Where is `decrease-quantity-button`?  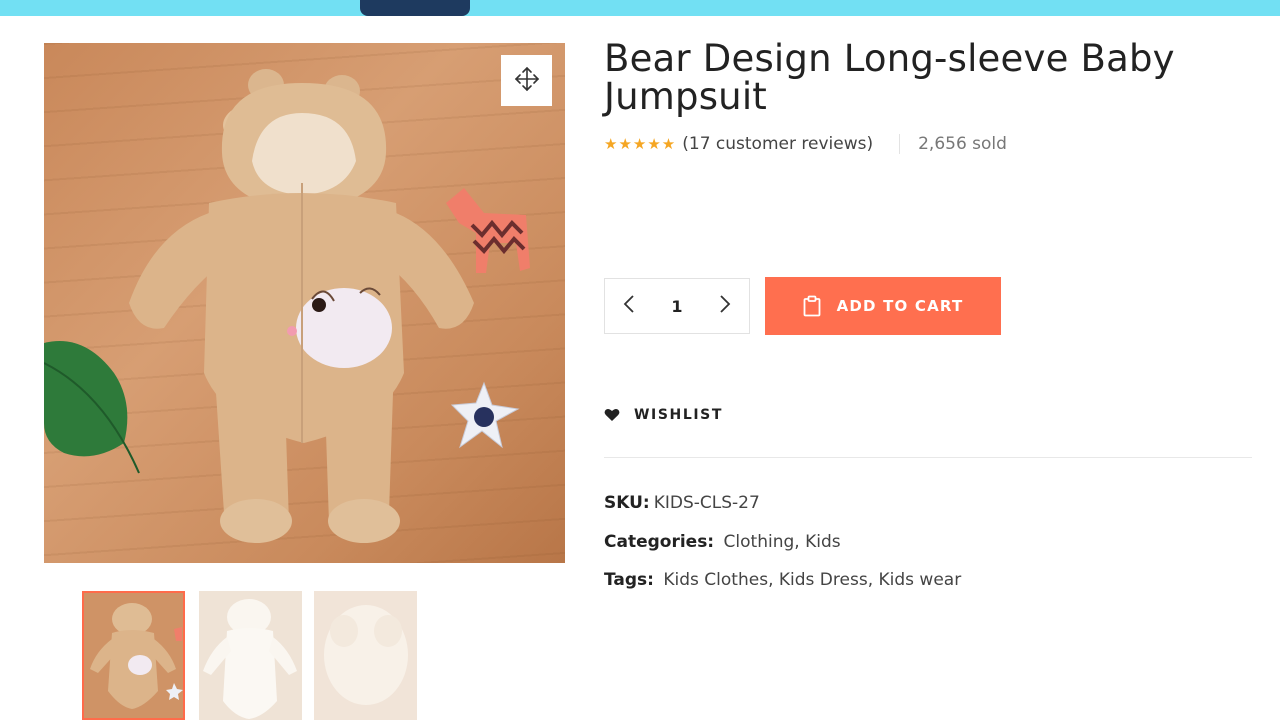 decrease-quantity-button is located at coordinates (629, 306).